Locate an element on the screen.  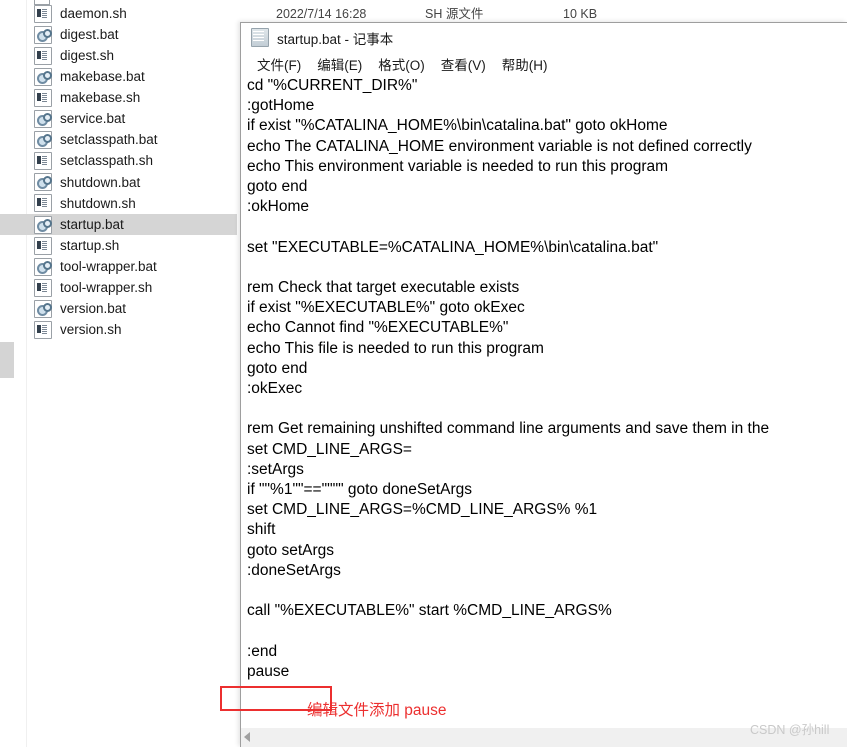
notepad-icon is located at coordinates (260, 37).